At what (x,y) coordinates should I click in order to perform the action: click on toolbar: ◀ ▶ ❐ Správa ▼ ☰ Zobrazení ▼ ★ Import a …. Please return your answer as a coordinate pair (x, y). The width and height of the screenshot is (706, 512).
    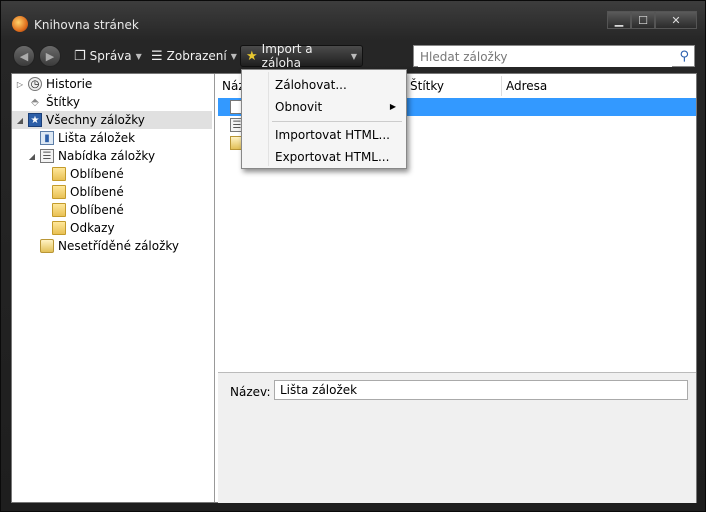
    Looking at the image, I should click on (354, 56).